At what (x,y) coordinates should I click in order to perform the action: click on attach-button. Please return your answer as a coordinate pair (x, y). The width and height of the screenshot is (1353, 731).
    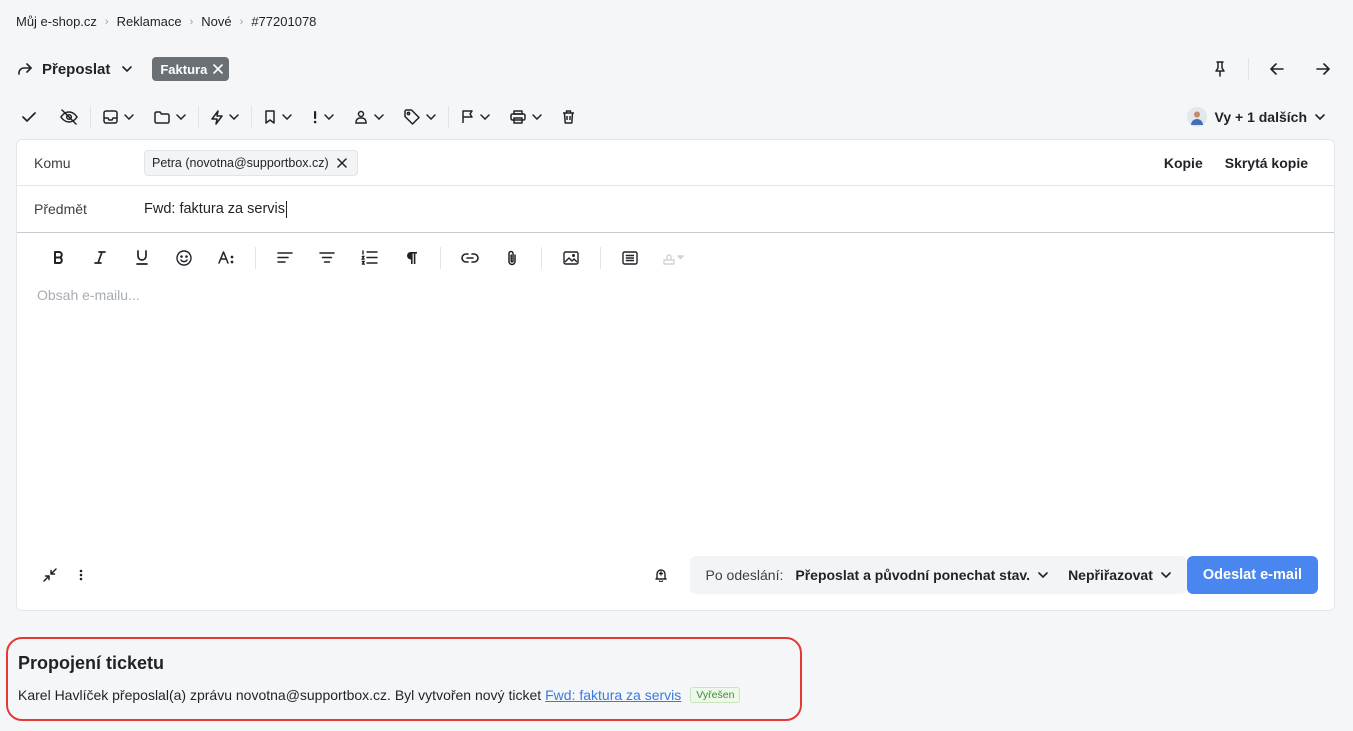
    Looking at the image, I should click on (512, 258).